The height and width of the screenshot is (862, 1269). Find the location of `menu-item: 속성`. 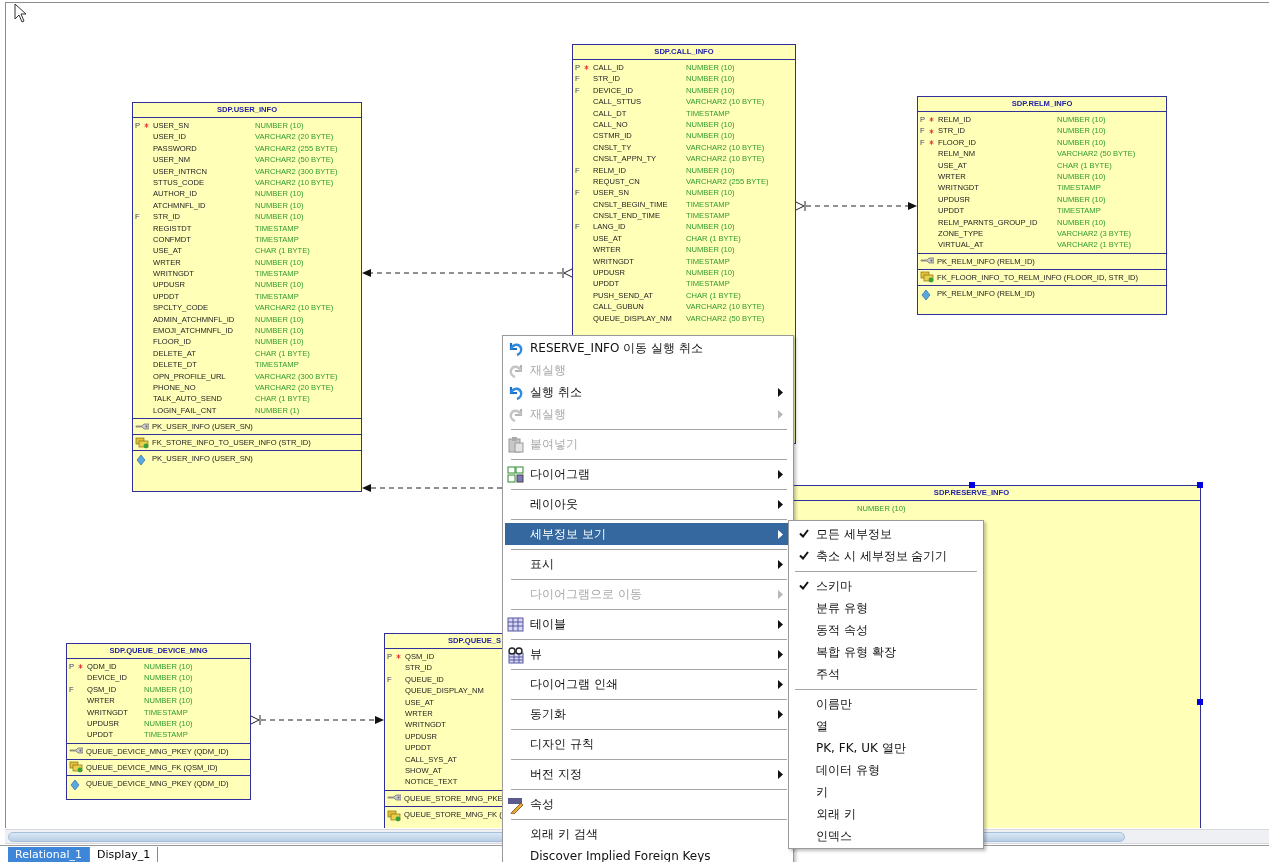

menu-item: 속성 is located at coordinates (648, 804).